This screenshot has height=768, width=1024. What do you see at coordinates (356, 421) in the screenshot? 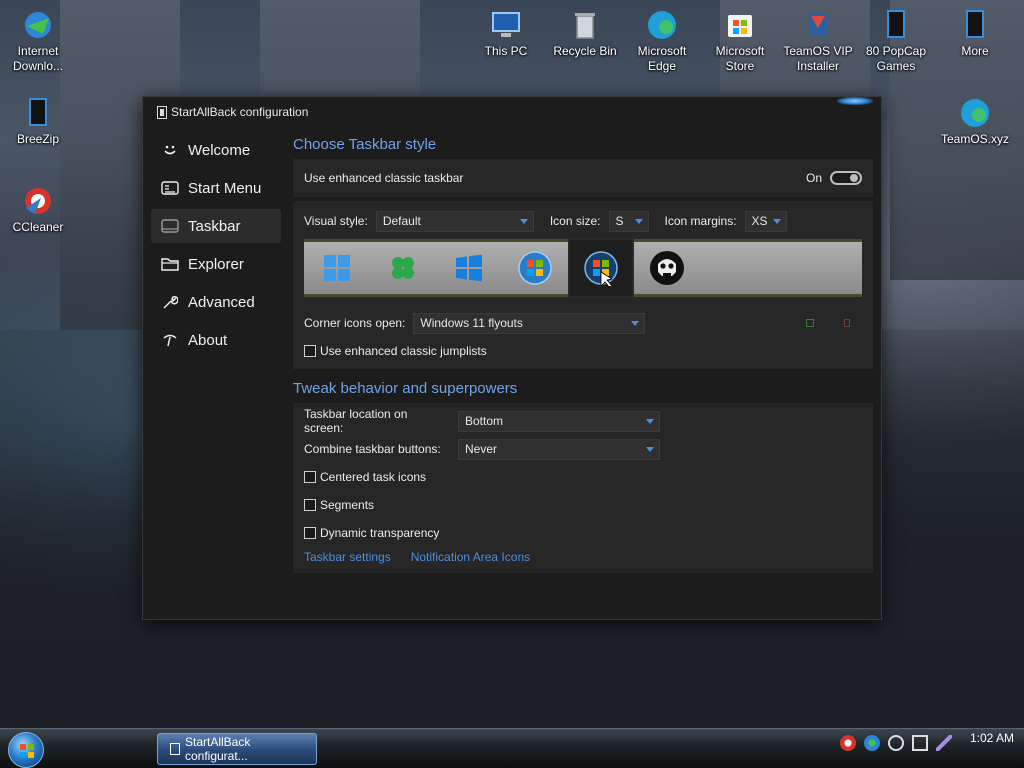
I see `location-label: Taskbar location on screen:` at bounding box center [356, 421].